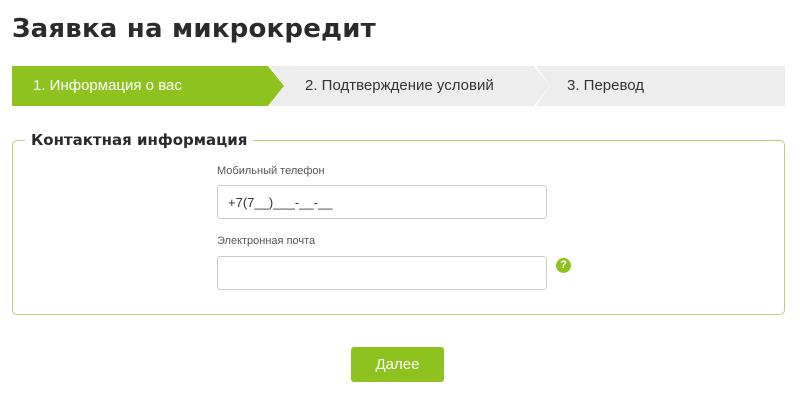 The width and height of the screenshot is (800, 403). Describe the element at coordinates (382, 273) in the screenshot. I see `email-input` at that location.